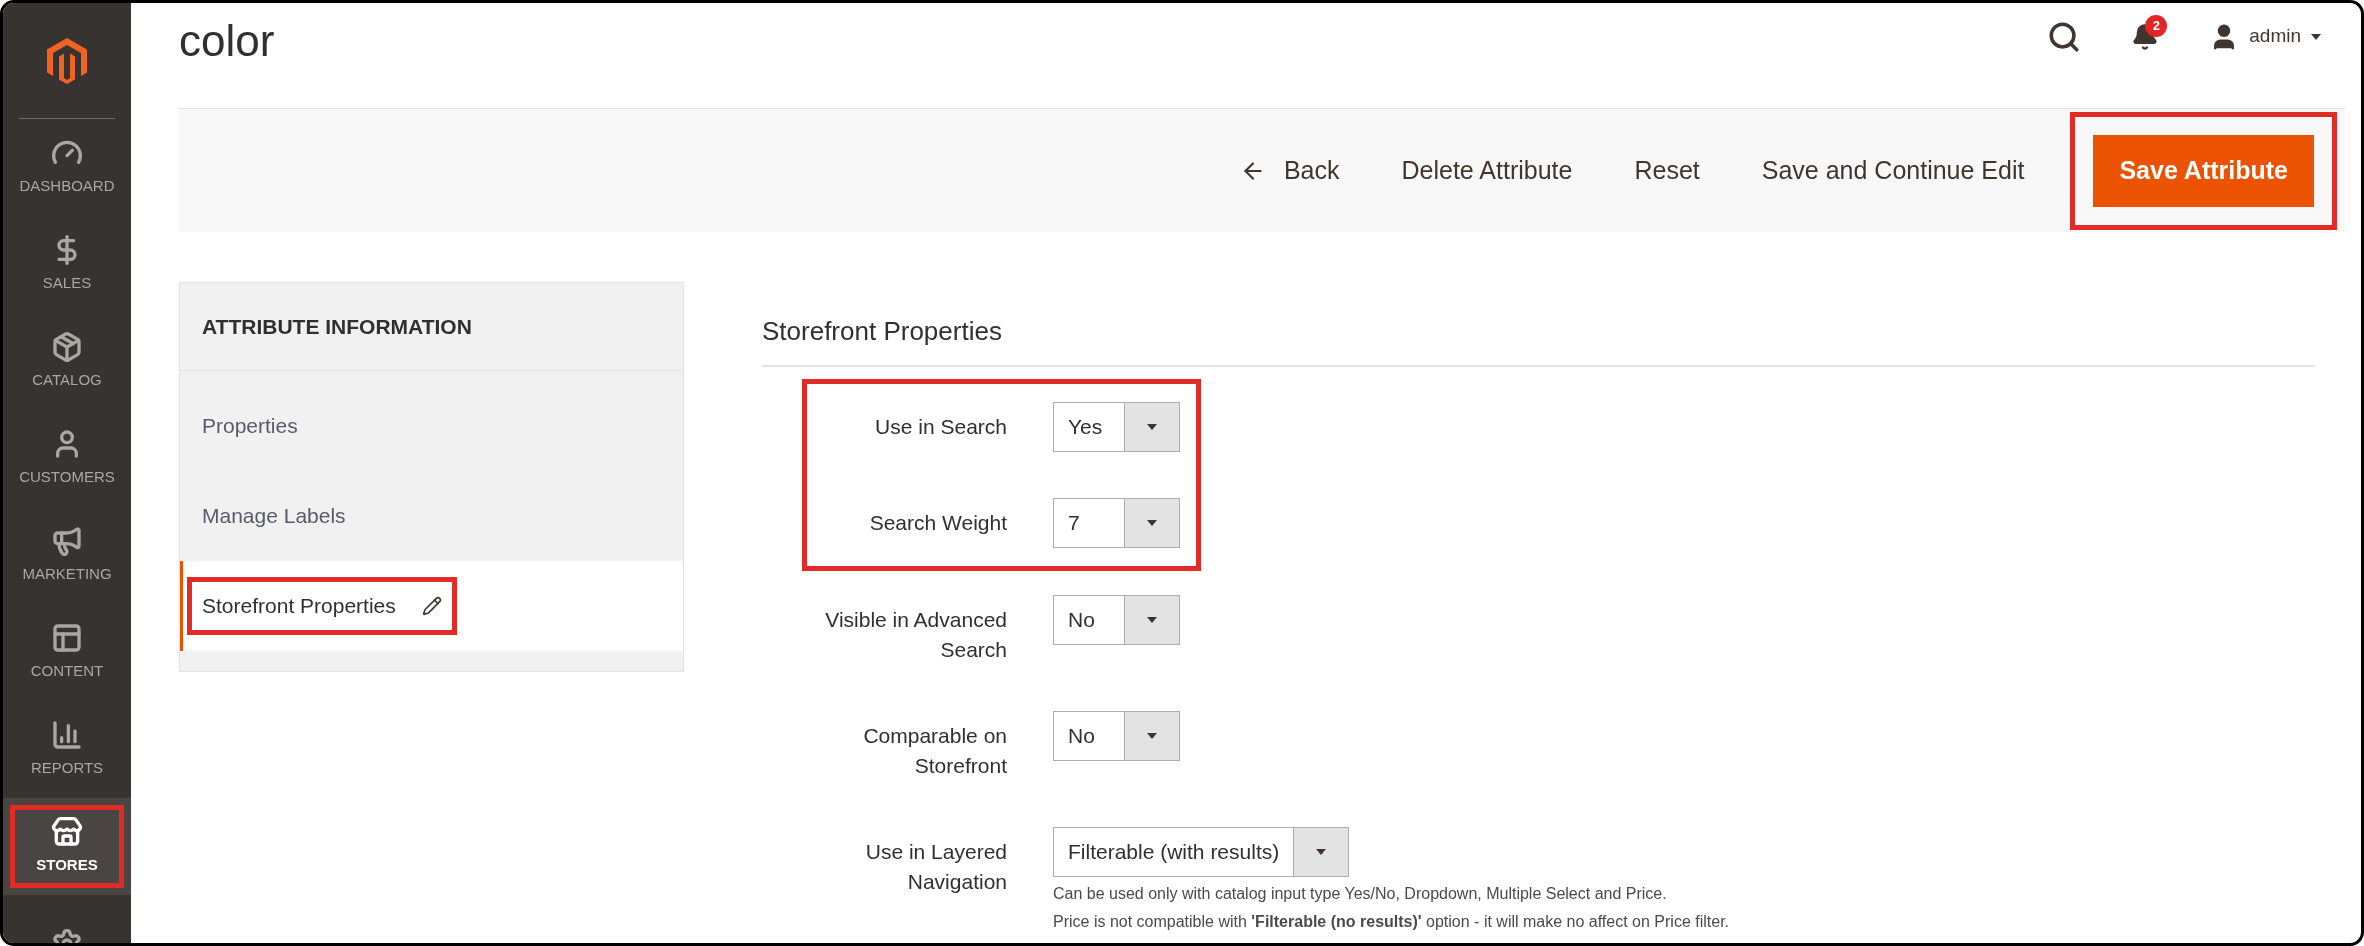  I want to click on select-field: Yes, so click(1116, 427).